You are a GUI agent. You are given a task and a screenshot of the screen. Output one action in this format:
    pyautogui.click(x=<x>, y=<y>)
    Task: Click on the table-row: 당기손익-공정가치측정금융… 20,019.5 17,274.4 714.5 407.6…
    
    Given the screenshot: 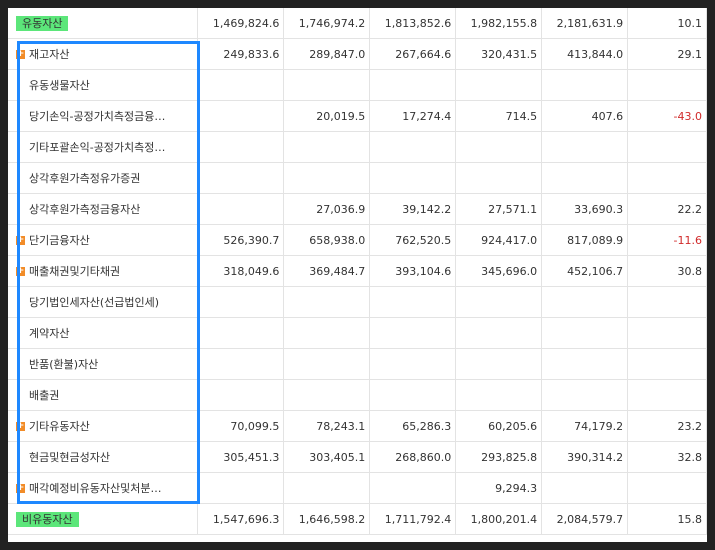 What is the action you would take?
    pyautogui.click(x=357, y=116)
    